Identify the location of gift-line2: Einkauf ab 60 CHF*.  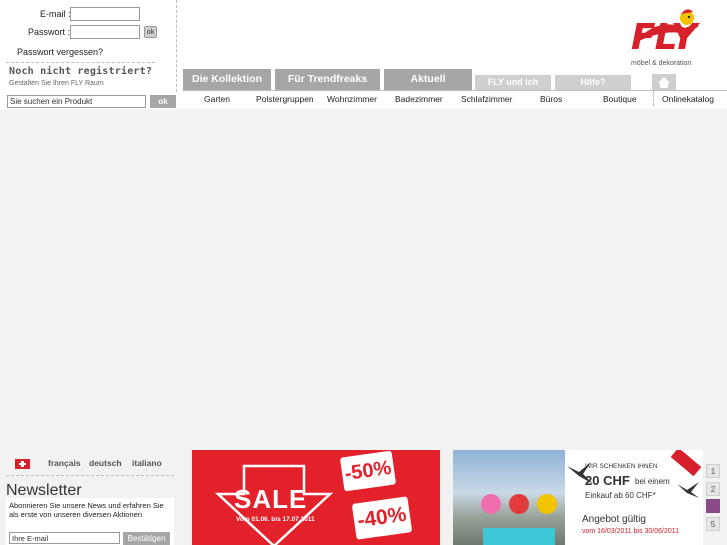
(620, 495).